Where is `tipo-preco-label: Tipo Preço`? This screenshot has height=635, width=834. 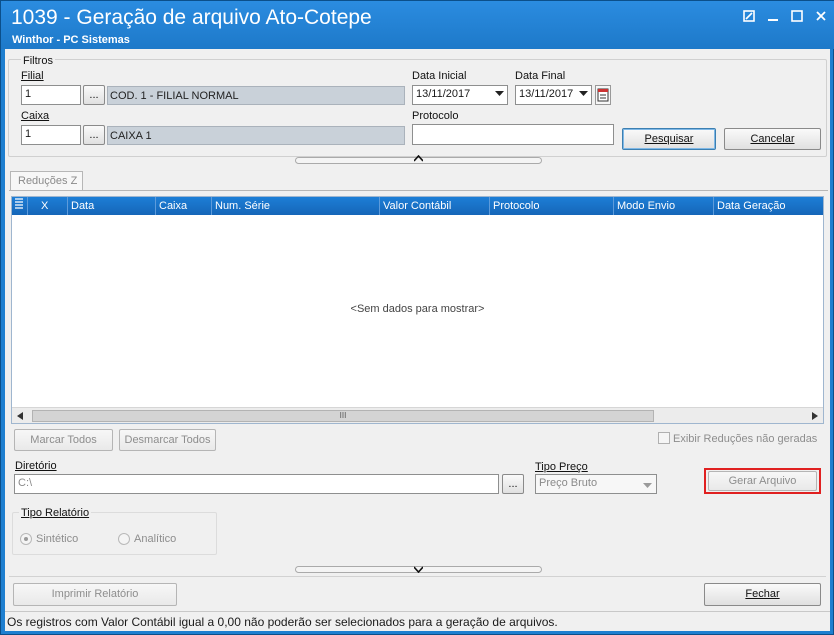 tipo-preco-label: Tipo Preço is located at coordinates (561, 467).